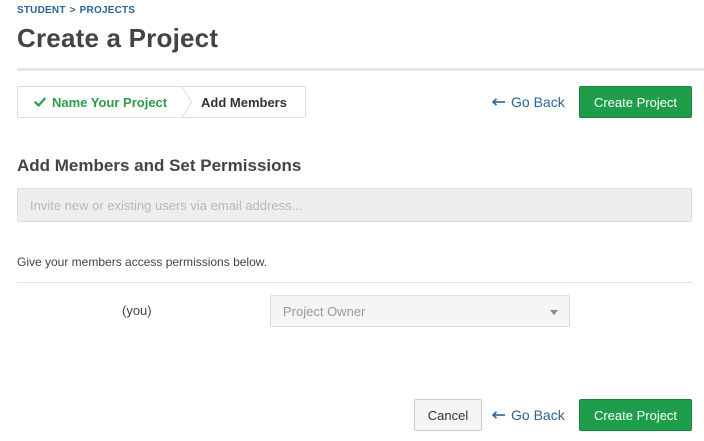 This screenshot has width=704, height=441. What do you see at coordinates (187, 102) in the screenshot?
I see `step-chevron-divider` at bounding box center [187, 102].